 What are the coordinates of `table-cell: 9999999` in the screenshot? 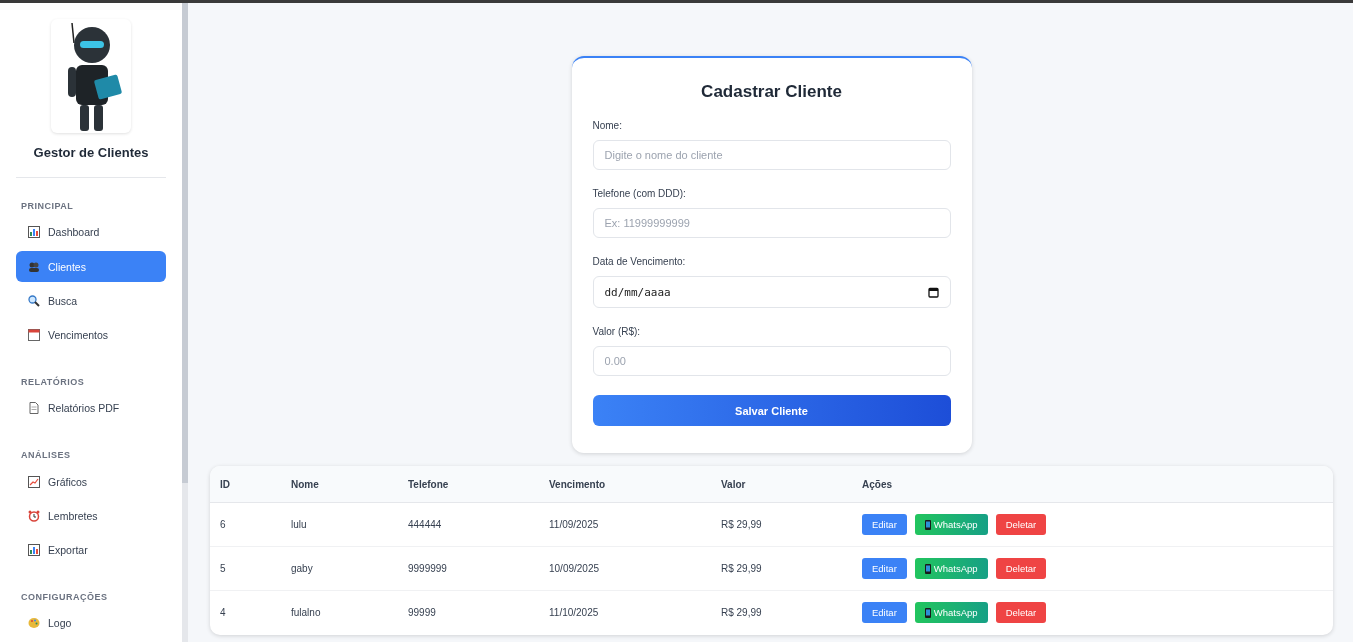 It's located at (468, 568).